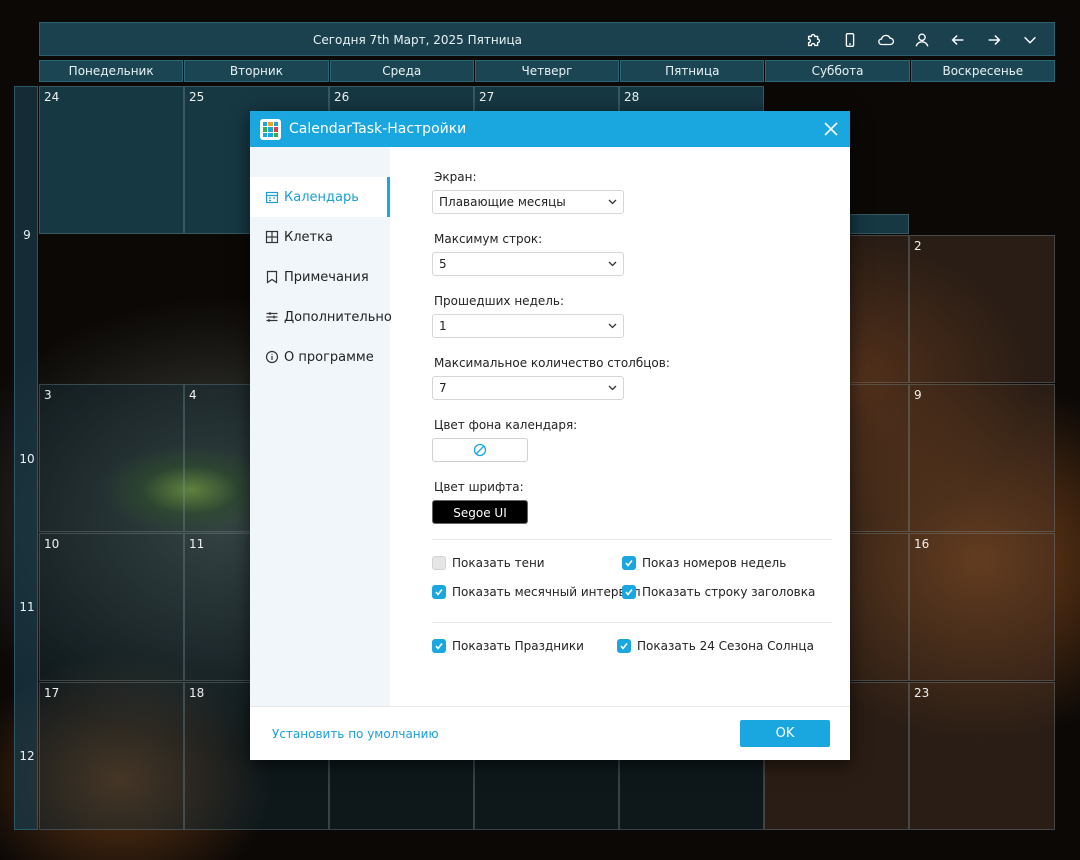 The height and width of the screenshot is (860, 1080). Describe the element at coordinates (886, 40) in the screenshot. I see `cloud-icon` at that location.